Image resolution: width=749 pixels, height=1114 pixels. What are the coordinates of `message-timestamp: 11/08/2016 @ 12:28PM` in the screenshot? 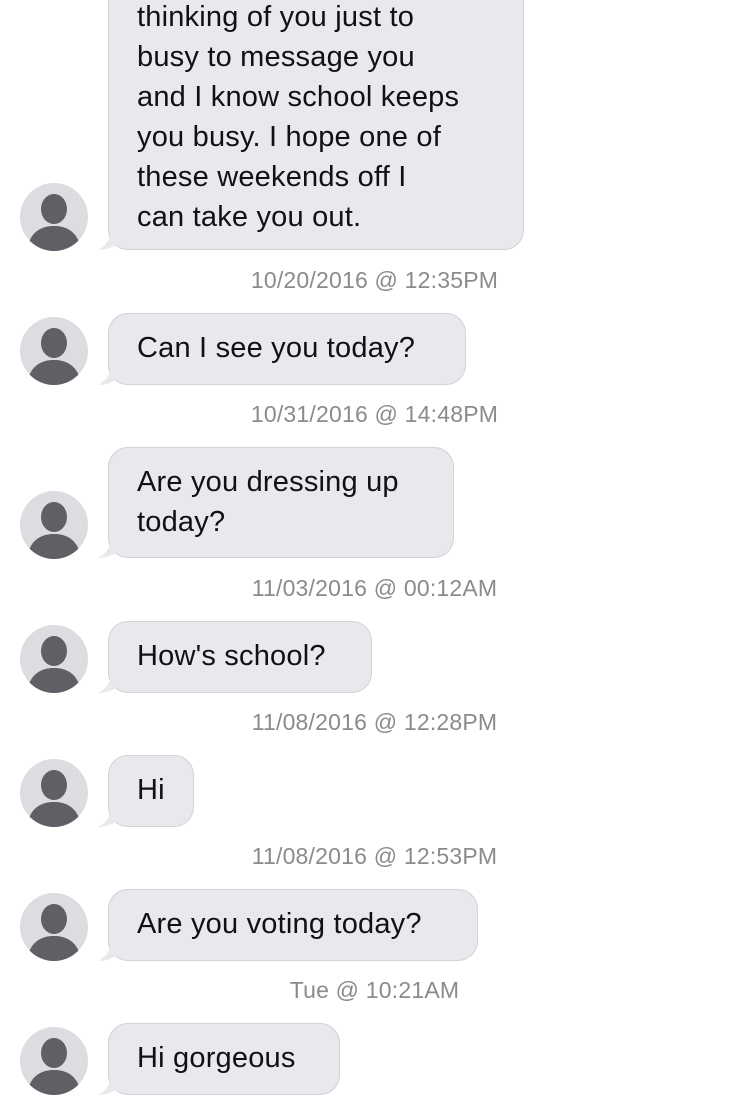 It's located at (374, 722).